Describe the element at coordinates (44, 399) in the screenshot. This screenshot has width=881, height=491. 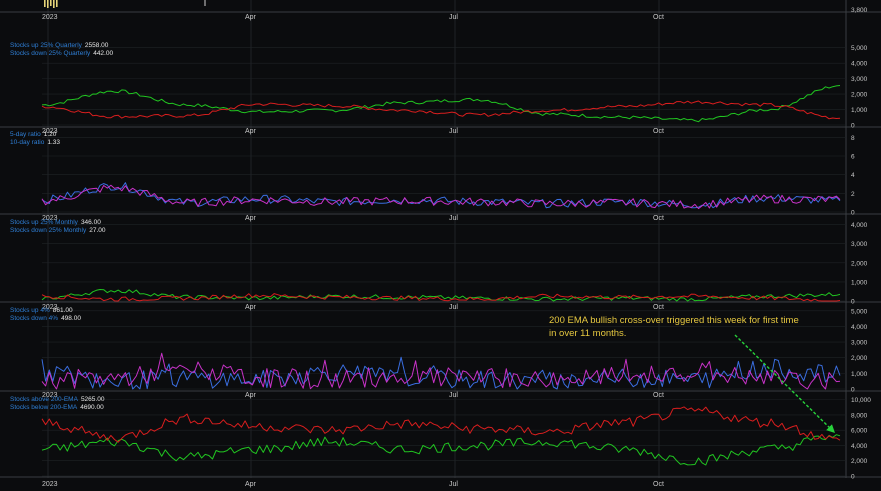
I see `legend-label: Stocks above 200-EMA` at that location.